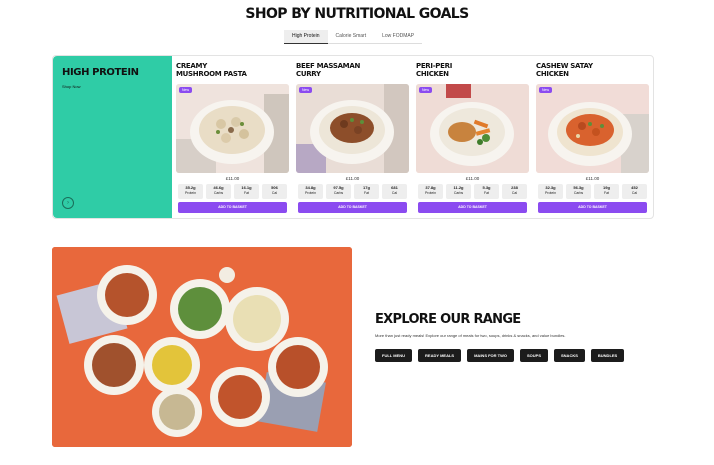 The width and height of the screenshot is (714, 465). What do you see at coordinates (100, 72) in the screenshot?
I see `hero-title: HIGH PROTEIN` at bounding box center [100, 72].